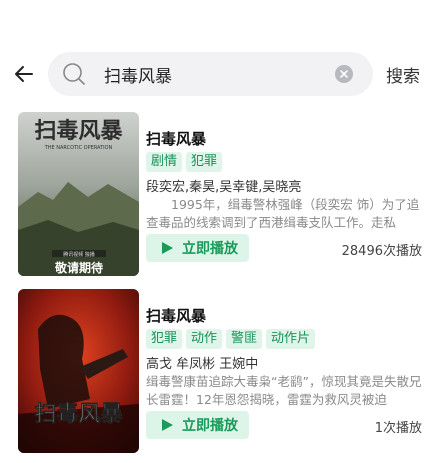  What do you see at coordinates (78, 267) in the screenshot?
I see `poster-tagline: 敬请期待` at bounding box center [78, 267].